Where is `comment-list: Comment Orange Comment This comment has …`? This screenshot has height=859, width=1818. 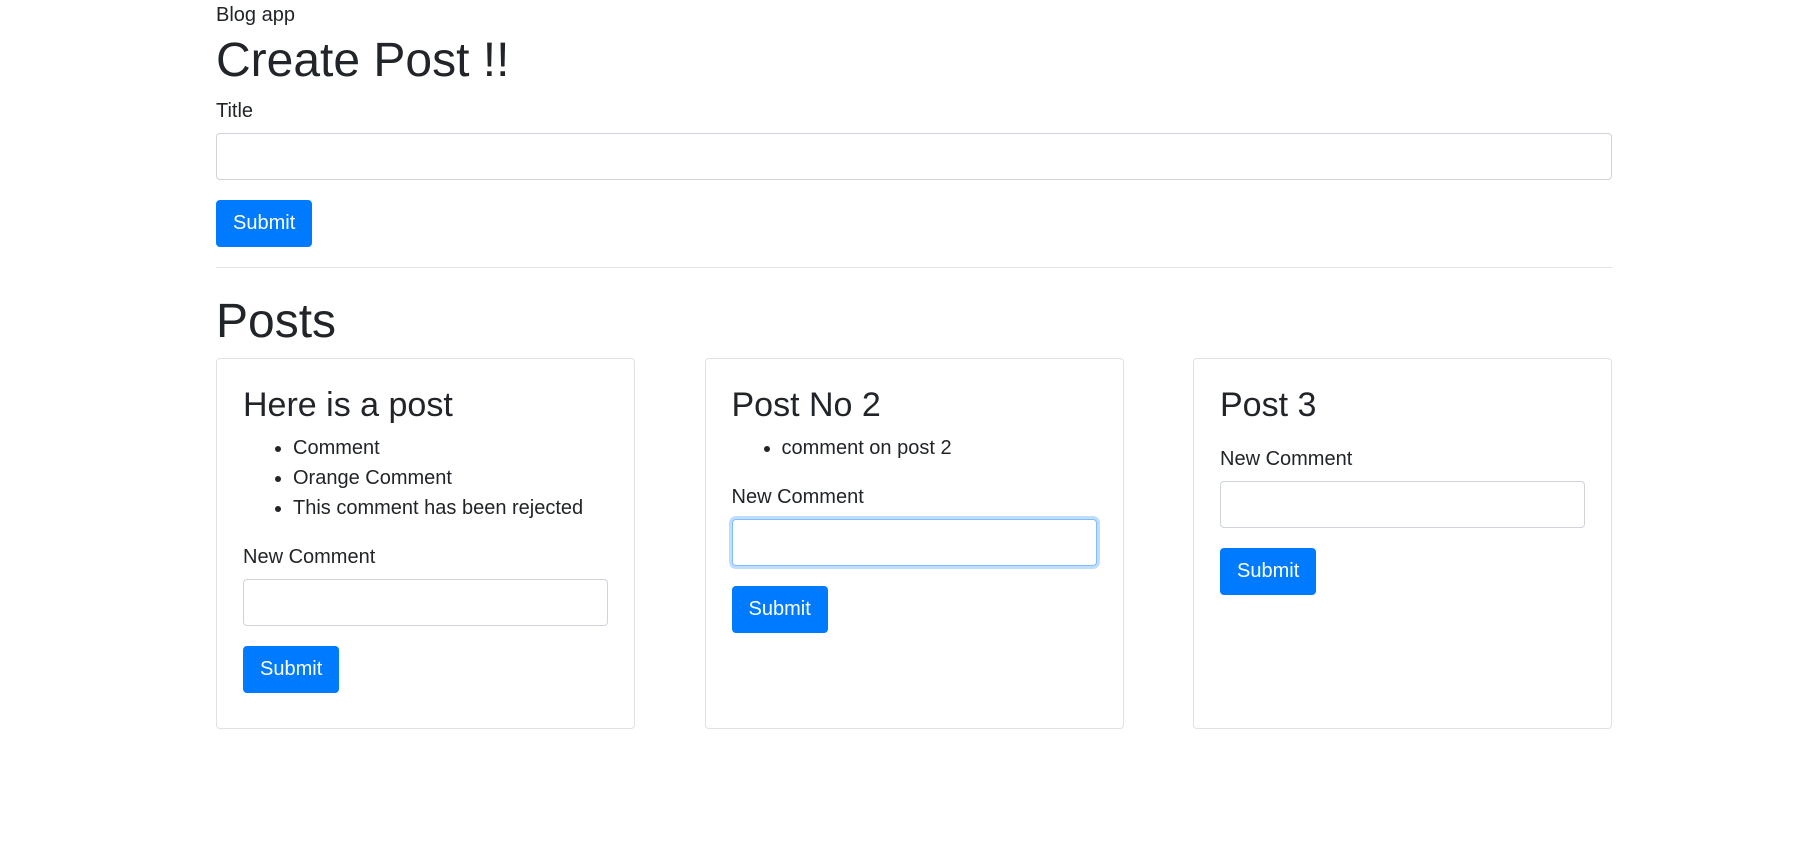
comment-list: Comment Orange Comment This comment has … is located at coordinates (425, 478).